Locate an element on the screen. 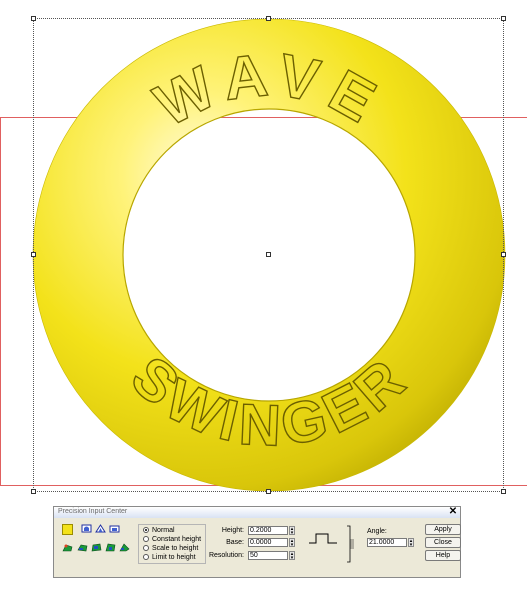 This screenshot has height=600, width=527. angle-stepper: ▴ ▾ is located at coordinates (411, 543).